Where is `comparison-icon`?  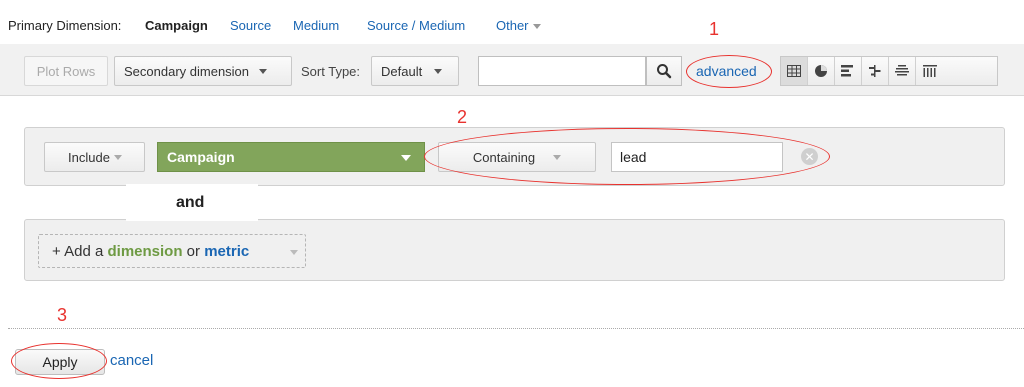
comparison-icon is located at coordinates (875, 71).